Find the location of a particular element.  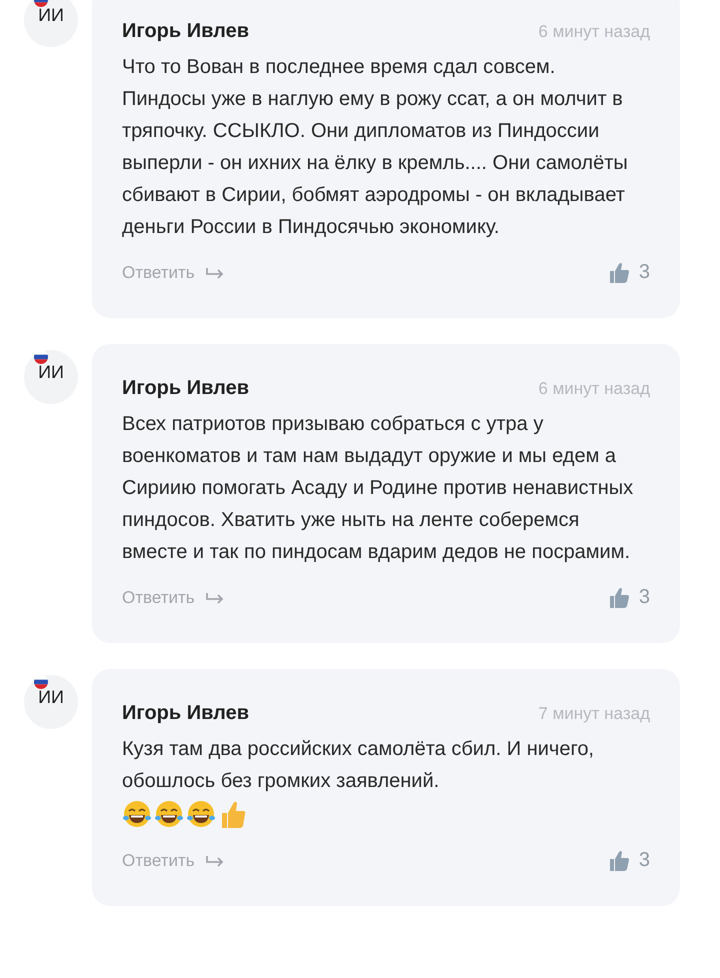

comment-text: Кузя там два российских самолёта сбил. И ничего, обошлось без громких заявлений. is located at coordinates (358, 765).